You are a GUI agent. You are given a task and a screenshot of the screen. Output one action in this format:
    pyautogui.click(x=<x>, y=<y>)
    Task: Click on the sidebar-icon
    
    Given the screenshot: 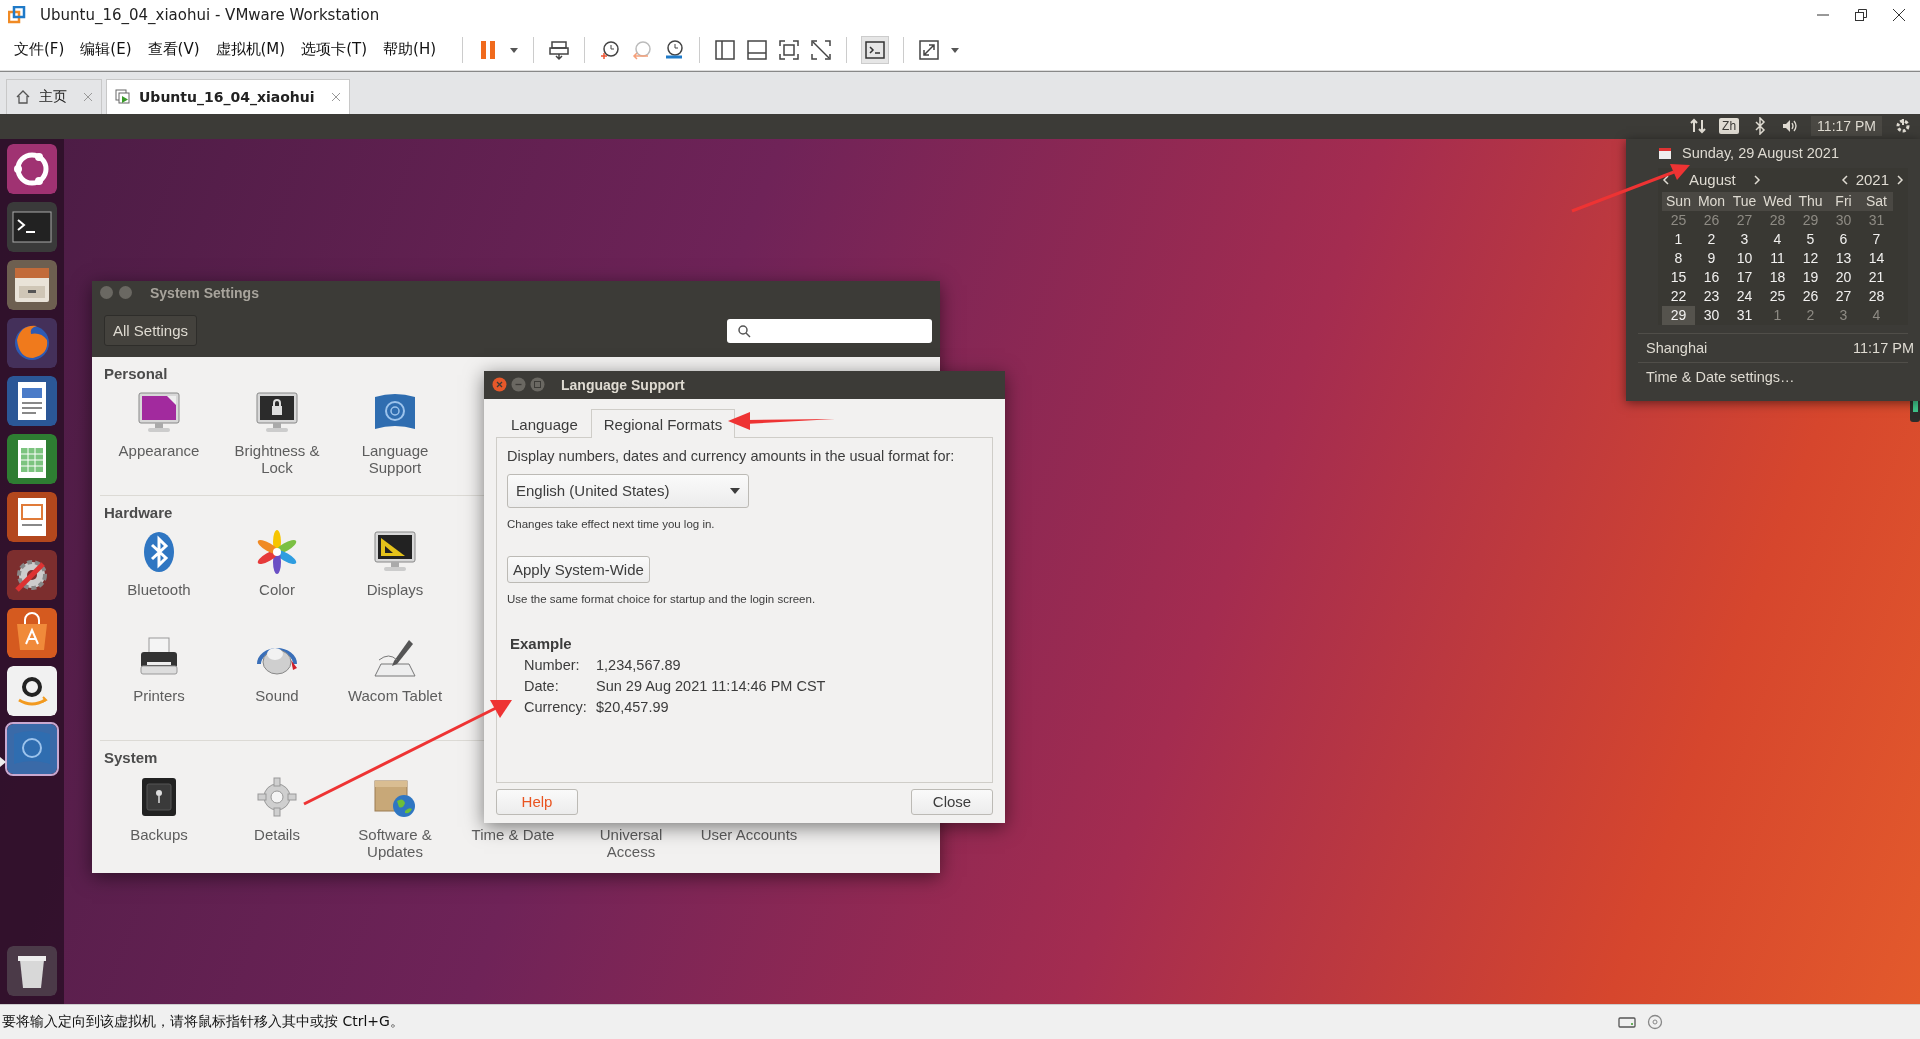 What is the action you would take?
    pyautogui.click(x=725, y=49)
    